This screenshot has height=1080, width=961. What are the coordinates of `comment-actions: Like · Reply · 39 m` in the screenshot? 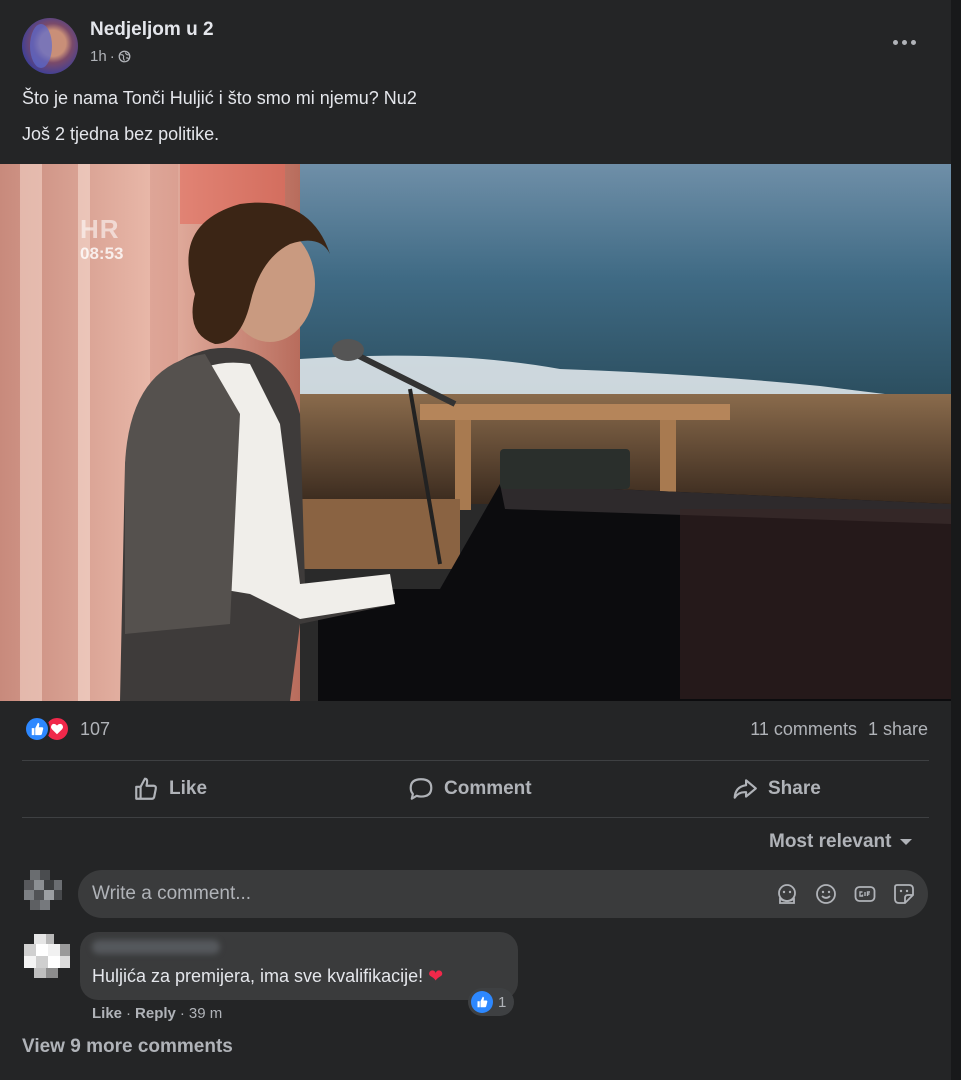 It's located at (157, 1013).